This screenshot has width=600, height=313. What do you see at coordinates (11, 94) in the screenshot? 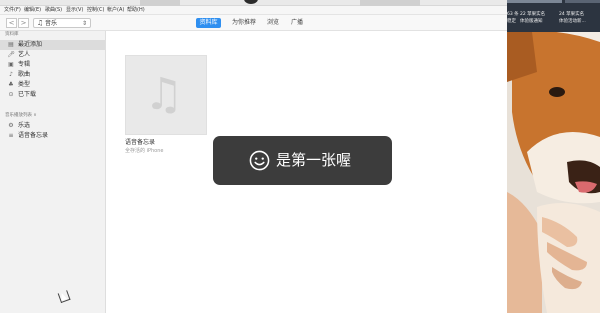
I see `download-icon: ⊙` at bounding box center [11, 94].